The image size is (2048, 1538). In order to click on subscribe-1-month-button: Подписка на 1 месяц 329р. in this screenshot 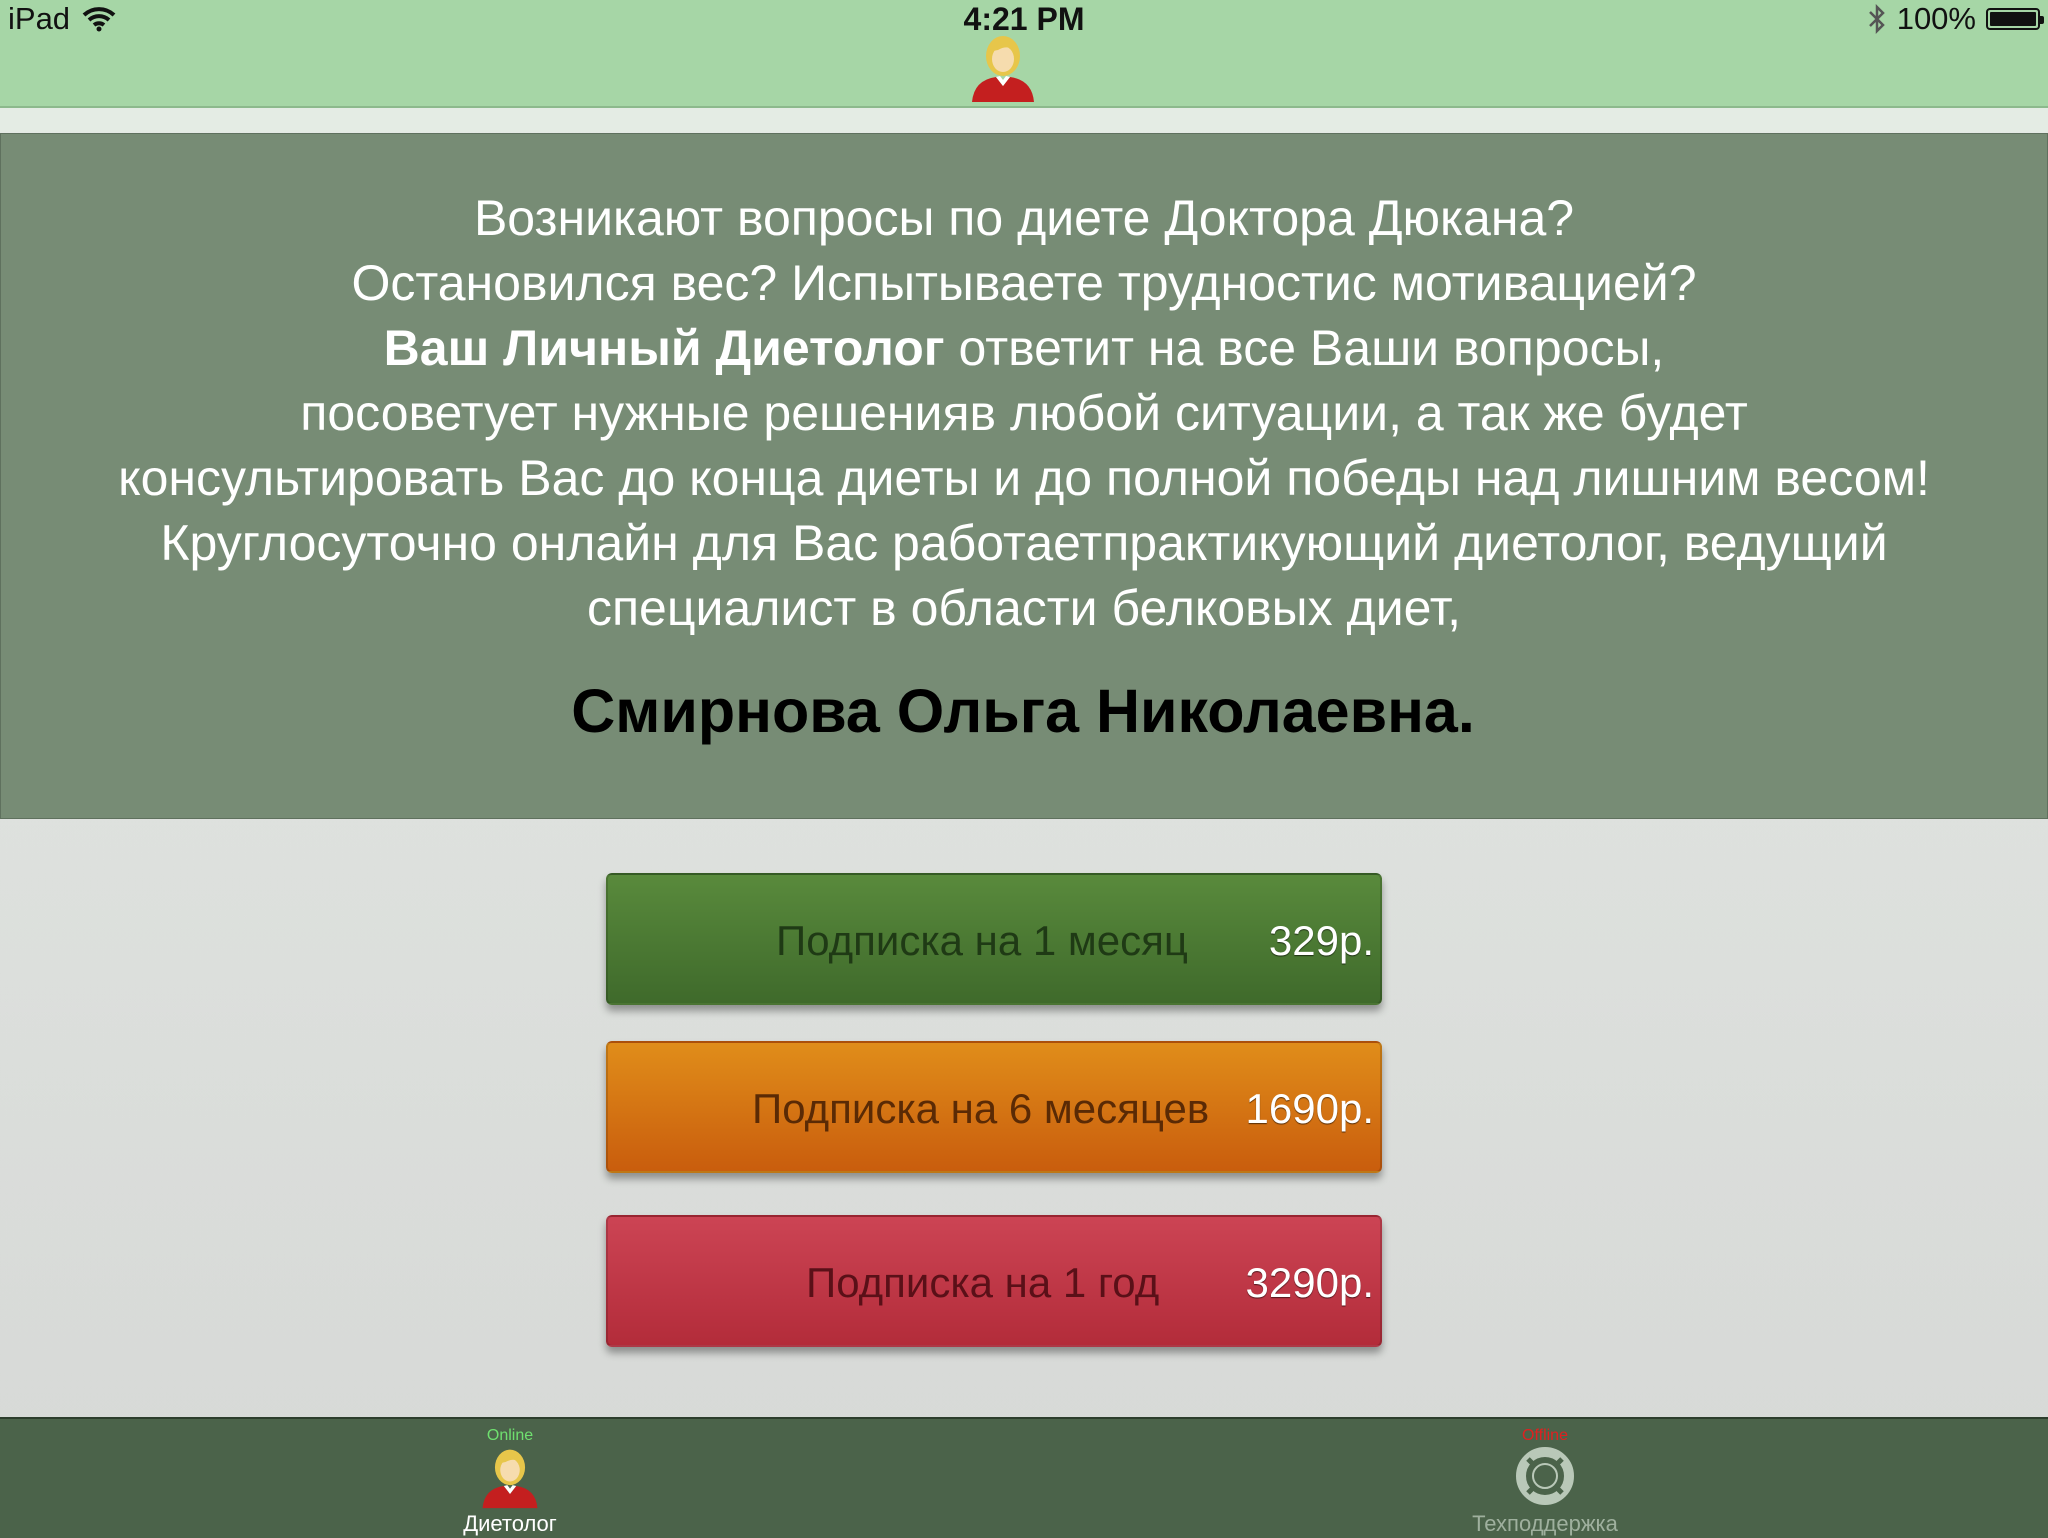, I will do `click(994, 939)`.